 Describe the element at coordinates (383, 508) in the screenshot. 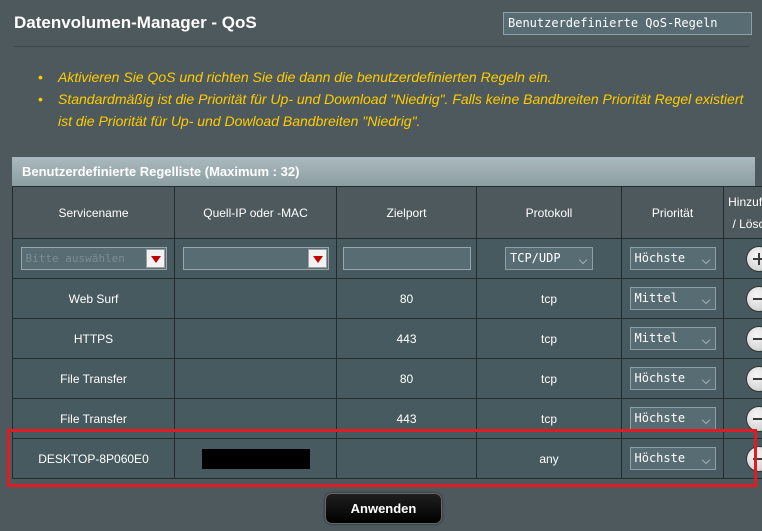

I see `apply-button: Anwenden` at that location.